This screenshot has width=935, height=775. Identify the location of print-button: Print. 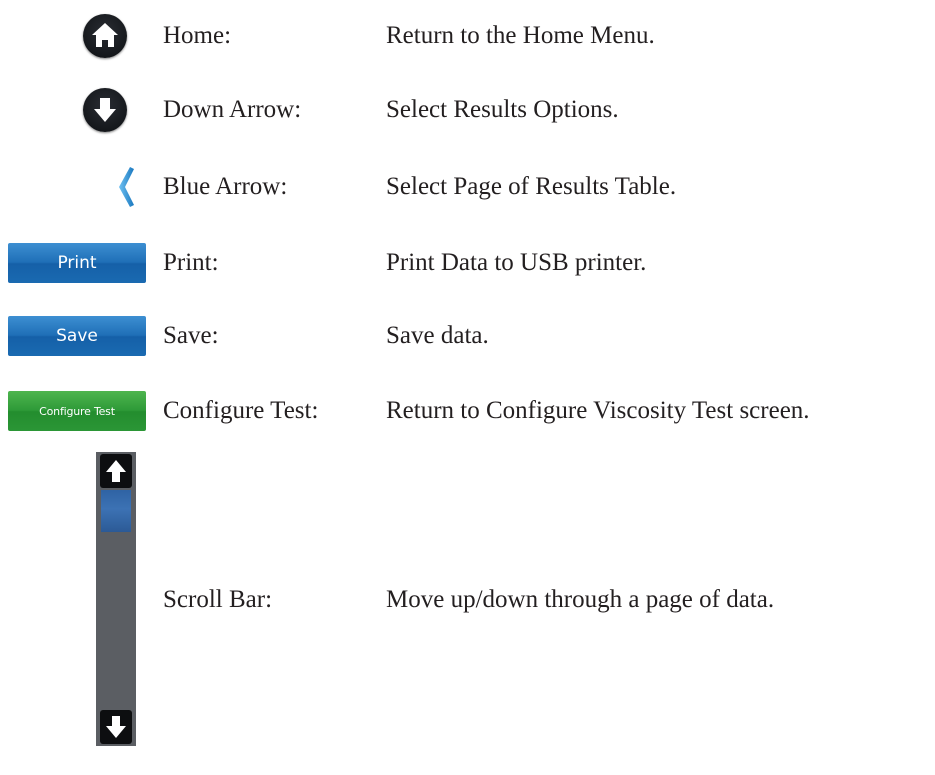
(77, 263).